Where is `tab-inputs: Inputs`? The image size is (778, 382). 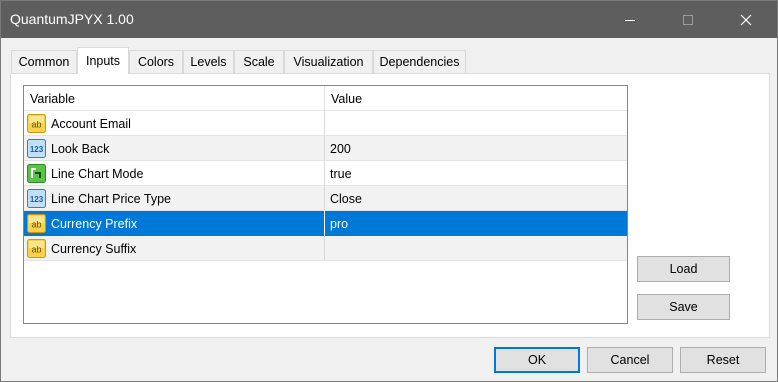 tab-inputs: Inputs is located at coordinates (103, 60).